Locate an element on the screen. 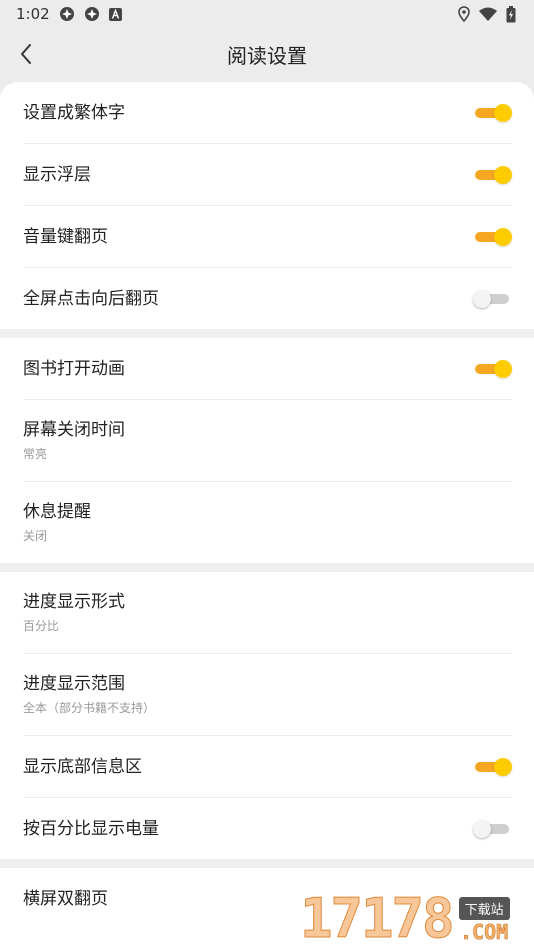 This screenshot has height=950, width=534. back-button is located at coordinates (26, 54).